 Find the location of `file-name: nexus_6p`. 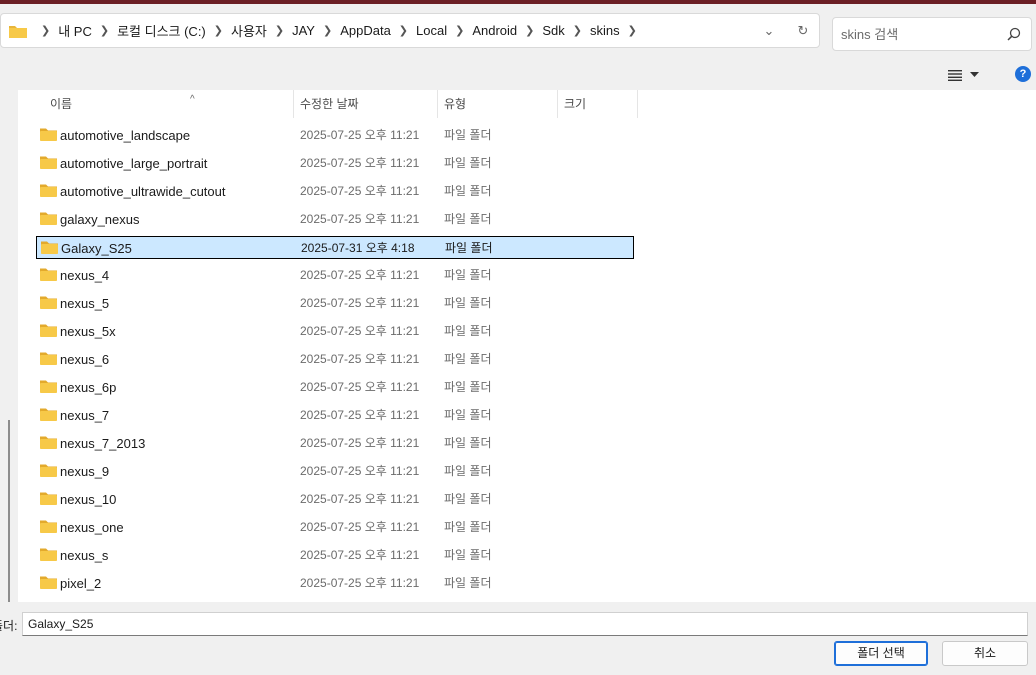

file-name: nexus_6p is located at coordinates (88, 387).